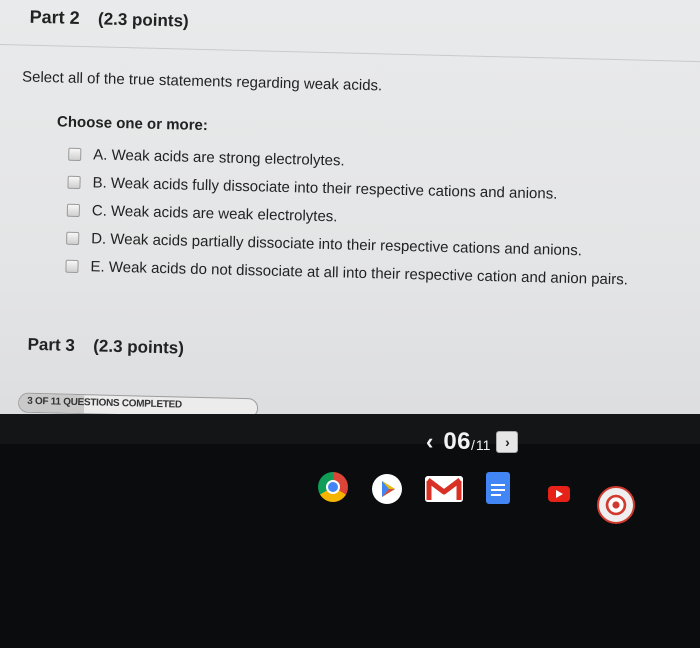 The image size is (700, 648). I want to click on chevron-right-icon: ›, so click(507, 442).